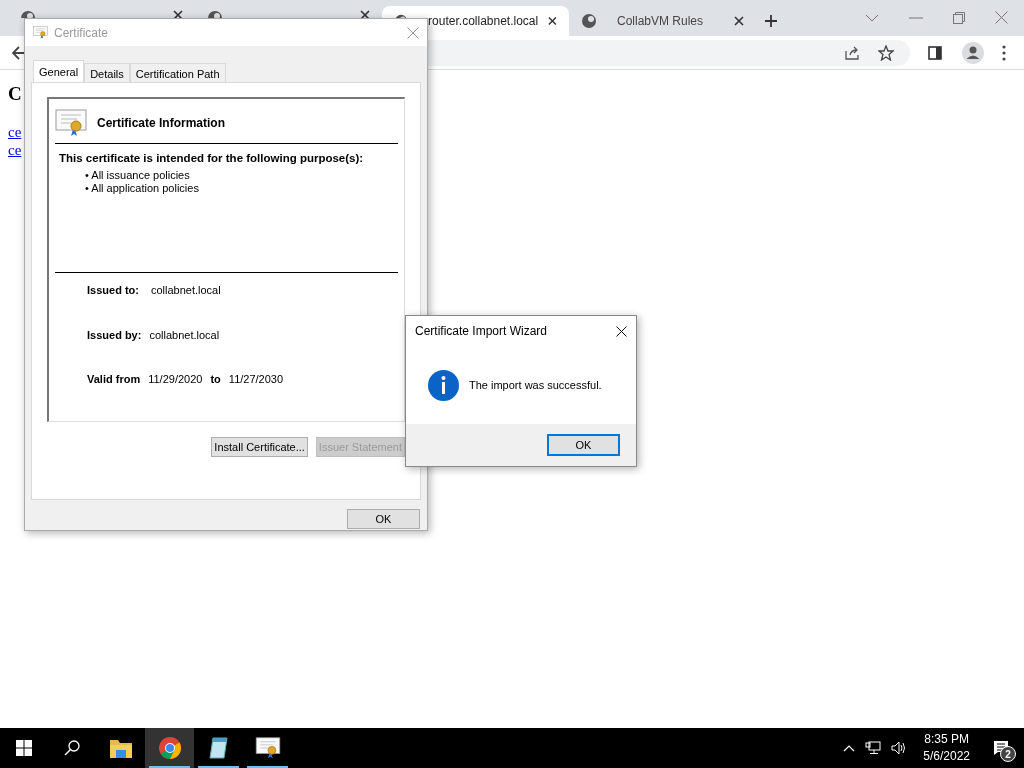 The width and height of the screenshot is (1024, 768). Describe the element at coordinates (82, 33) in the screenshot. I see `window-title: Certificate` at that location.